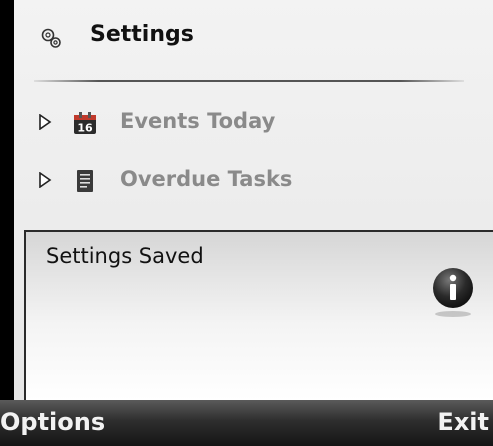 The image size is (493, 446). Describe the element at coordinates (206, 179) in the screenshot. I see `list-item-label: Overdue Tasks` at that location.